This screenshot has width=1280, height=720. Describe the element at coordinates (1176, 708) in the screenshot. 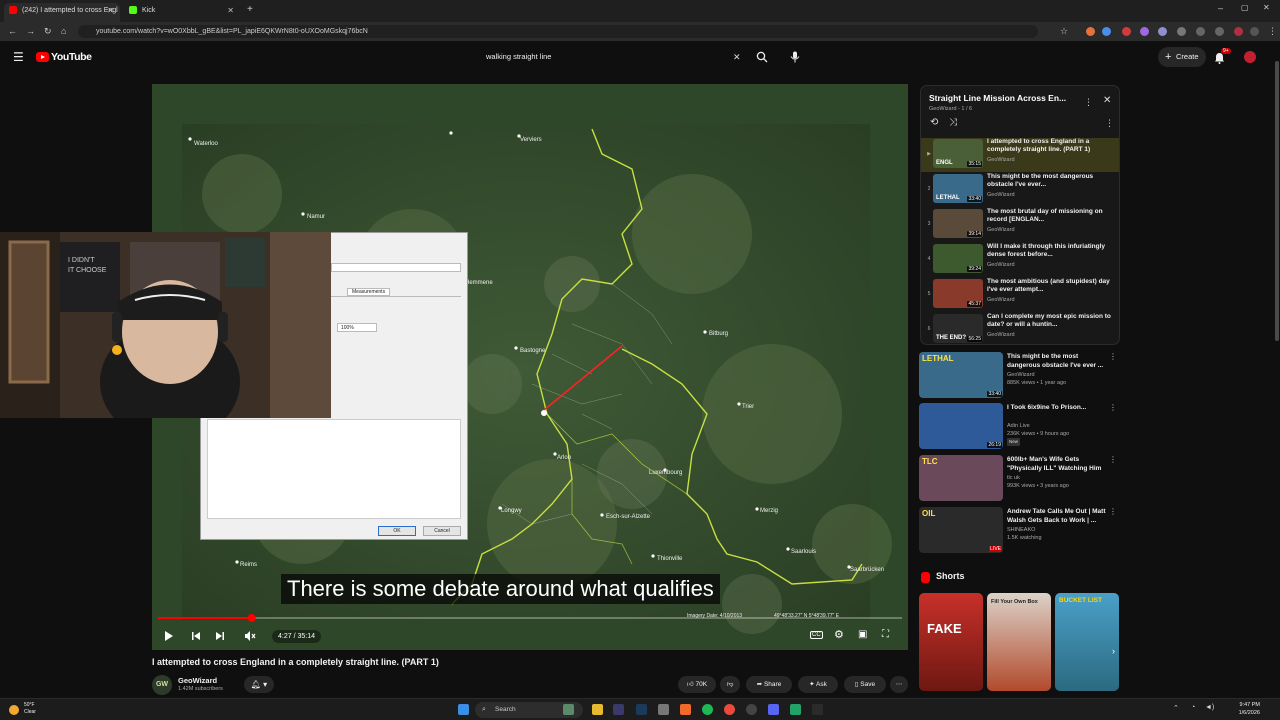

I see `tray-chevron-icon: ⌃` at that location.